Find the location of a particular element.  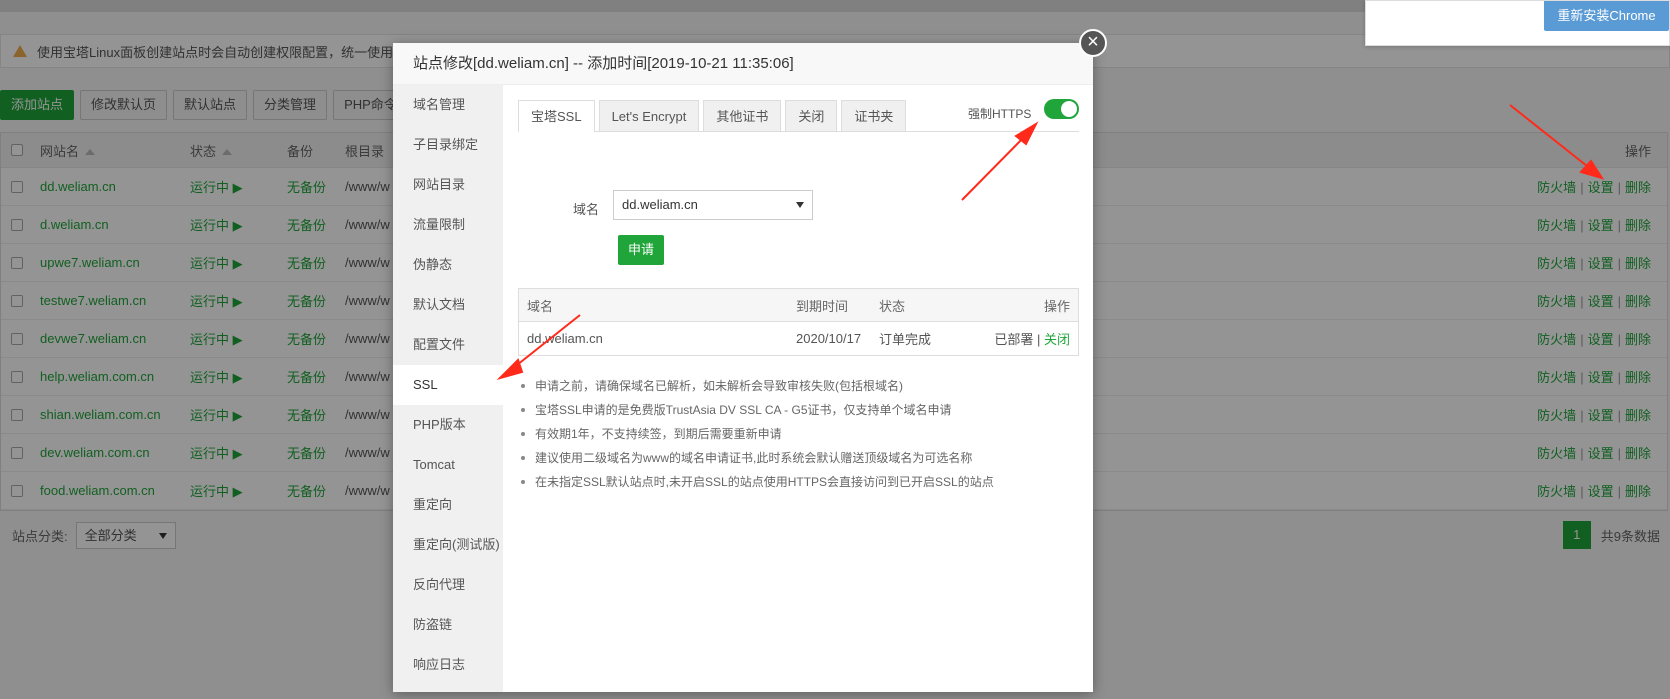

cert-table-header: 域名 到期时间 状态 操作 is located at coordinates (798, 305).